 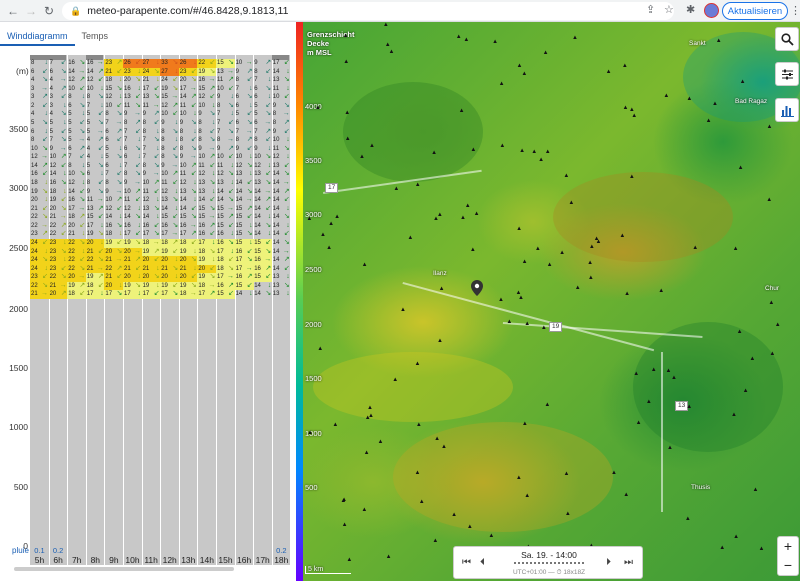 What do you see at coordinates (95, 226) in the screenshot?
I see `wind-cell: 17 ↓` at bounding box center [95, 226].